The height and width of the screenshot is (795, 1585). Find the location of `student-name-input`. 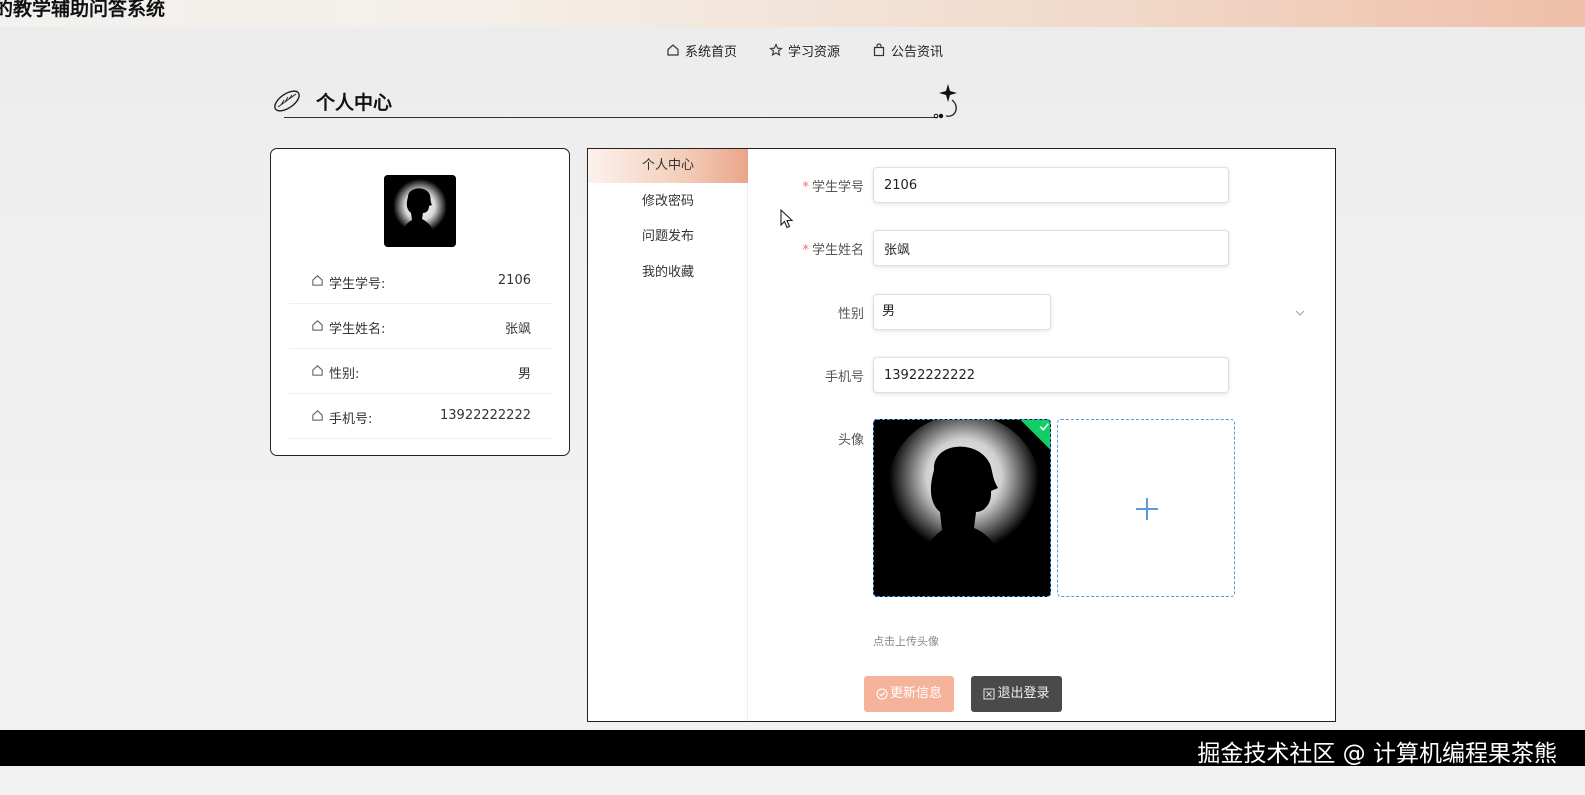

student-name-input is located at coordinates (1051, 248).